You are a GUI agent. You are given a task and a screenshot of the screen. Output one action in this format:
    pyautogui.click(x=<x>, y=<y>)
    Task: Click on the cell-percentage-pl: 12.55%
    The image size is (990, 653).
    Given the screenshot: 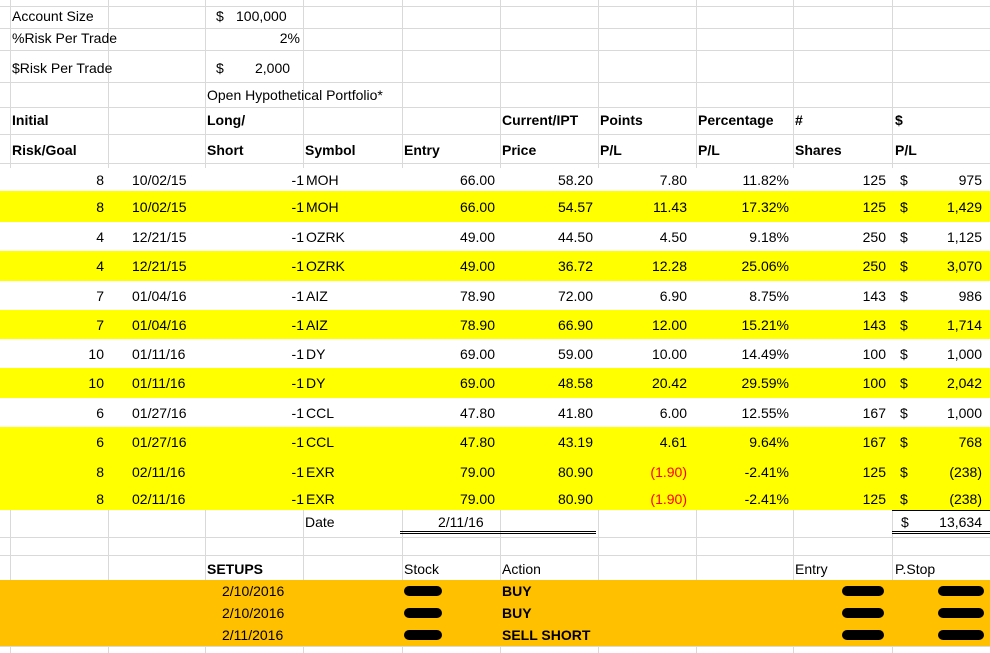 What is the action you would take?
    pyautogui.click(x=744, y=413)
    